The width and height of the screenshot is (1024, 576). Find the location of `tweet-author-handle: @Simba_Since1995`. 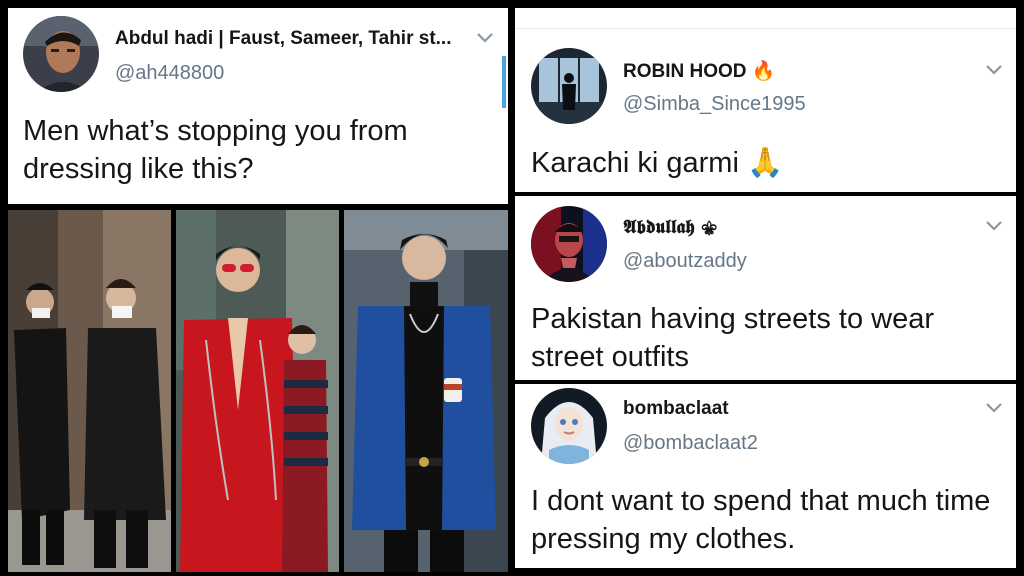

tweet-author-handle: @Simba_Since1995 is located at coordinates (714, 104).